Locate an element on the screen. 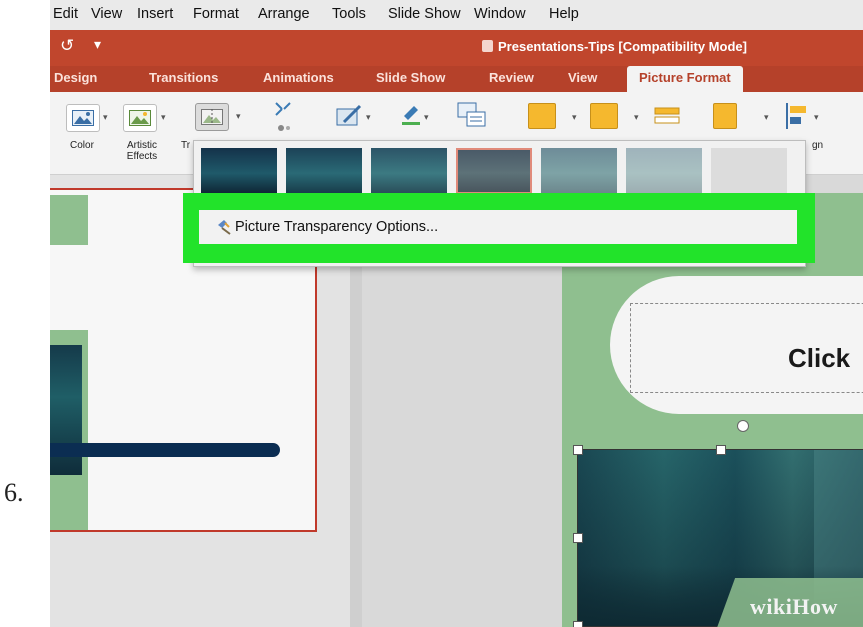  tab-review: Review is located at coordinates (511, 77).